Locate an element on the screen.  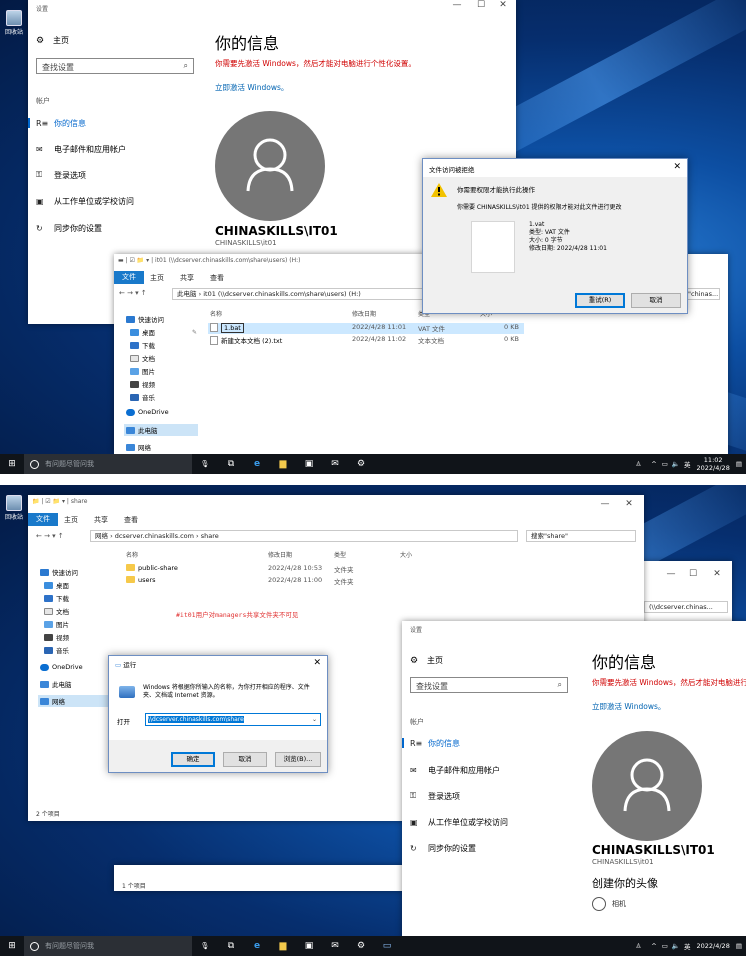
nav-this-pc: 此电脑 is located at coordinates (56, 684).